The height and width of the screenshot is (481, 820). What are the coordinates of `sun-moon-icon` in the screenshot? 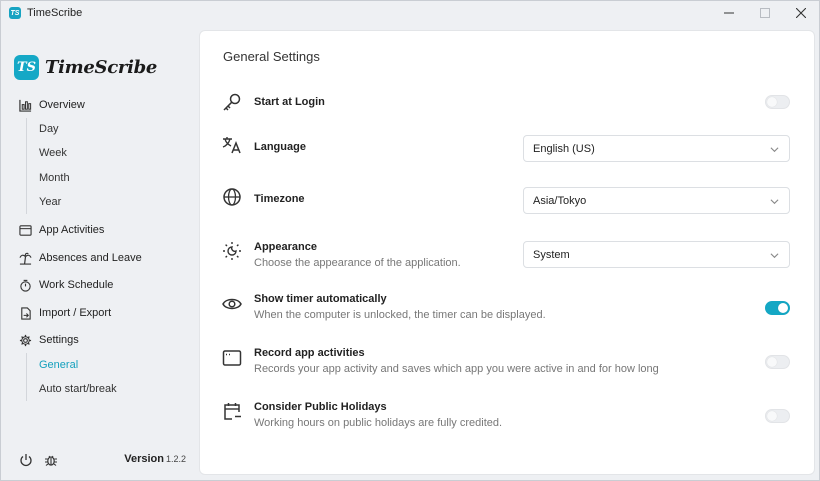 It's located at (232, 251).